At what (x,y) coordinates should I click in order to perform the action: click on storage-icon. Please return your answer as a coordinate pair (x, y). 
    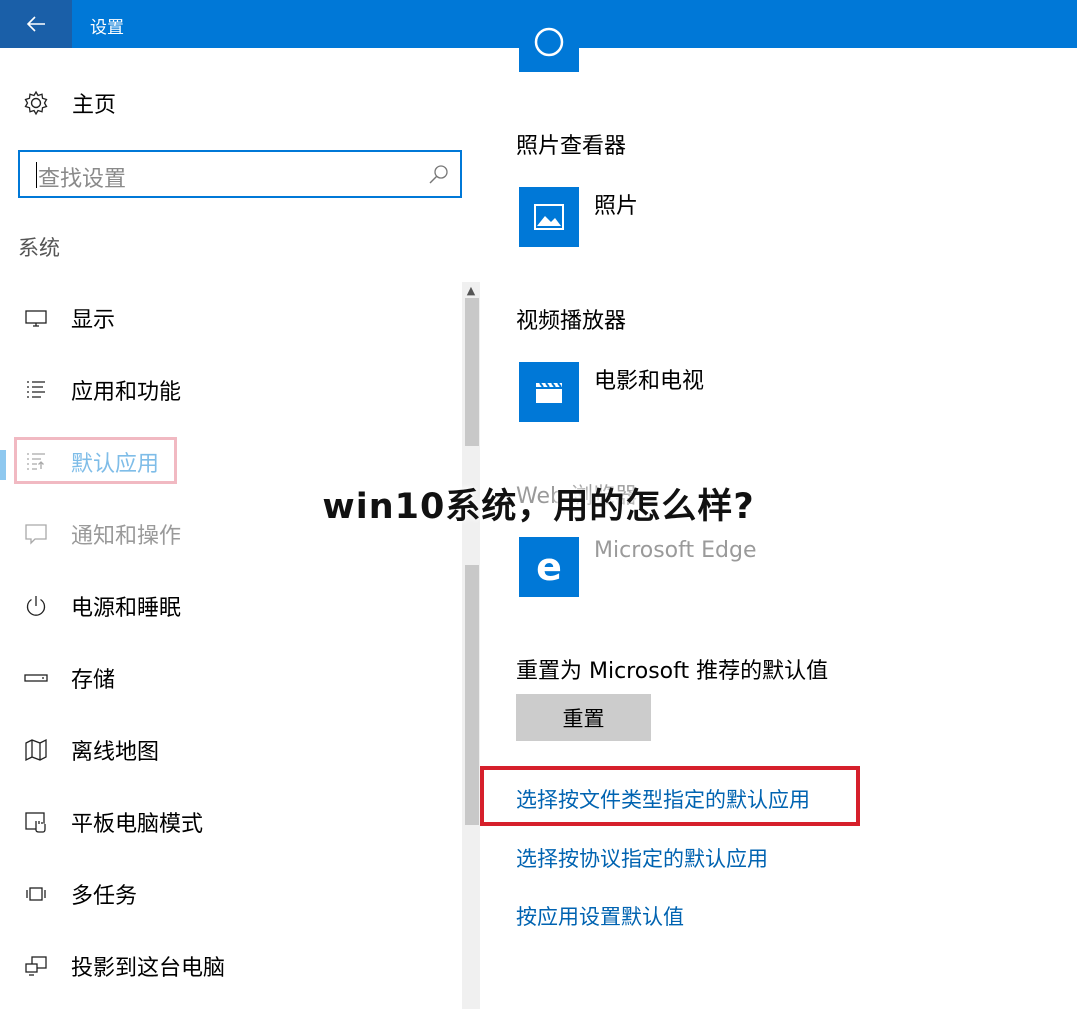
    Looking at the image, I should click on (36, 678).